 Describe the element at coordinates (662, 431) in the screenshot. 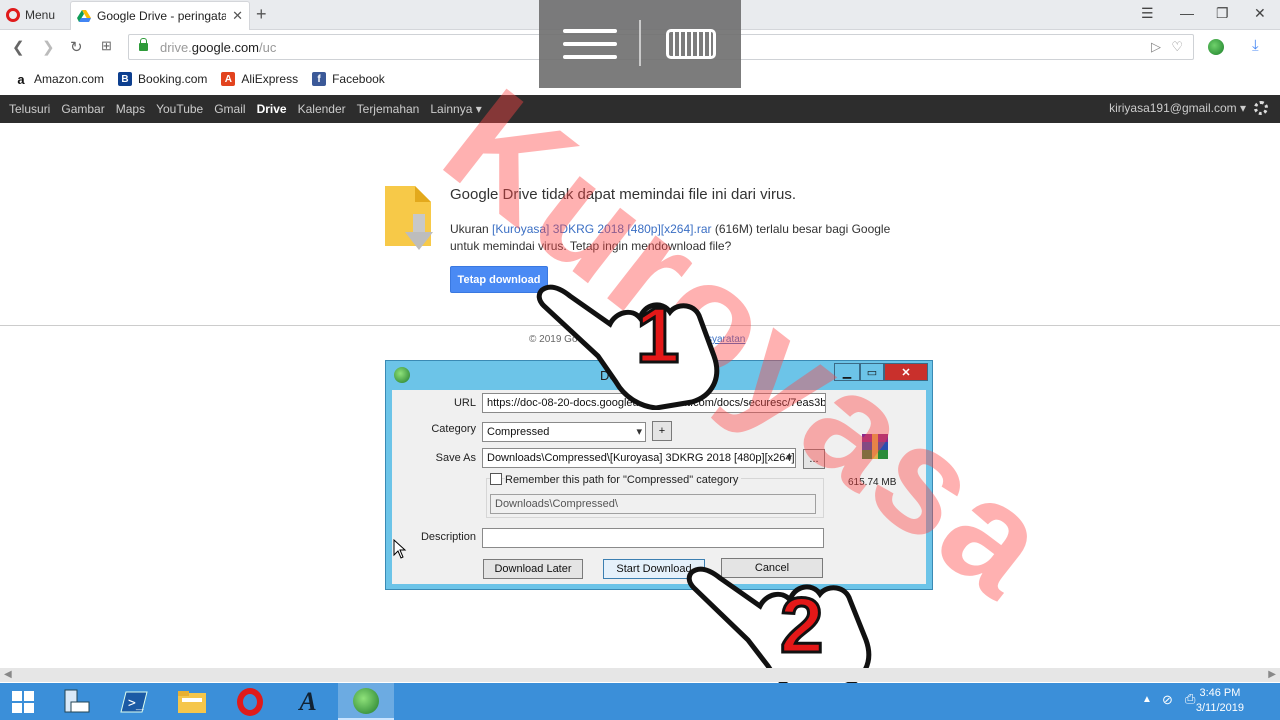

I see `add-category-button: +` at that location.